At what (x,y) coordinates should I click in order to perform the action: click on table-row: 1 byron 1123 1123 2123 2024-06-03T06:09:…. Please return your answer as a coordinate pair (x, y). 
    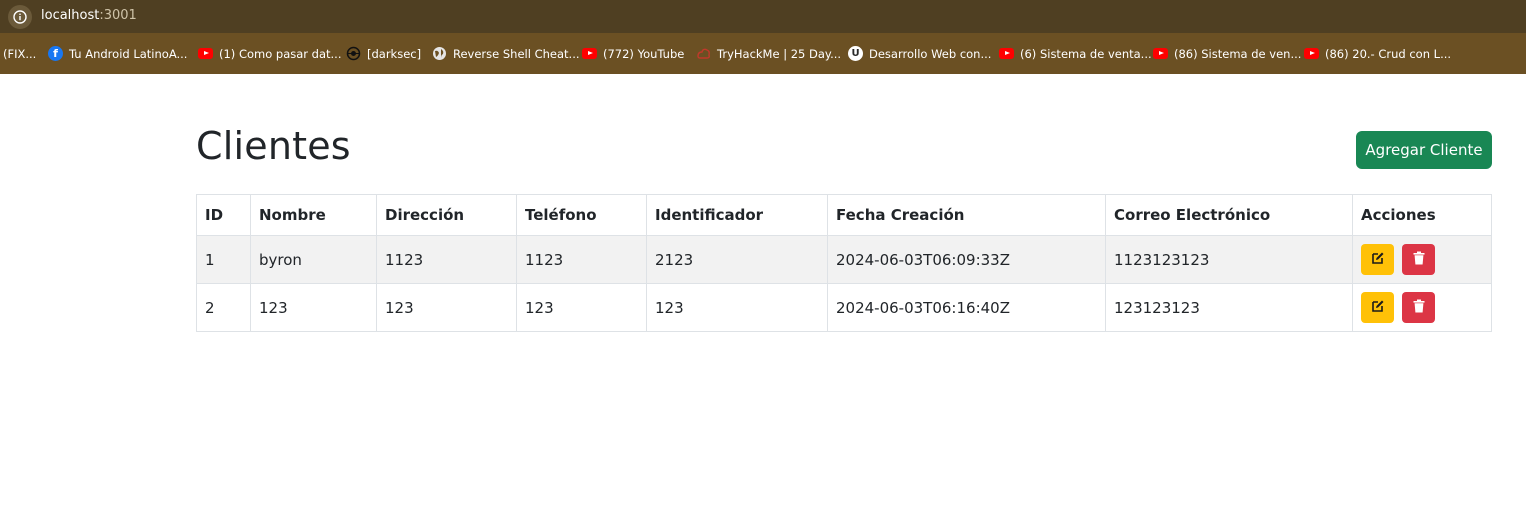
    Looking at the image, I should click on (844, 259).